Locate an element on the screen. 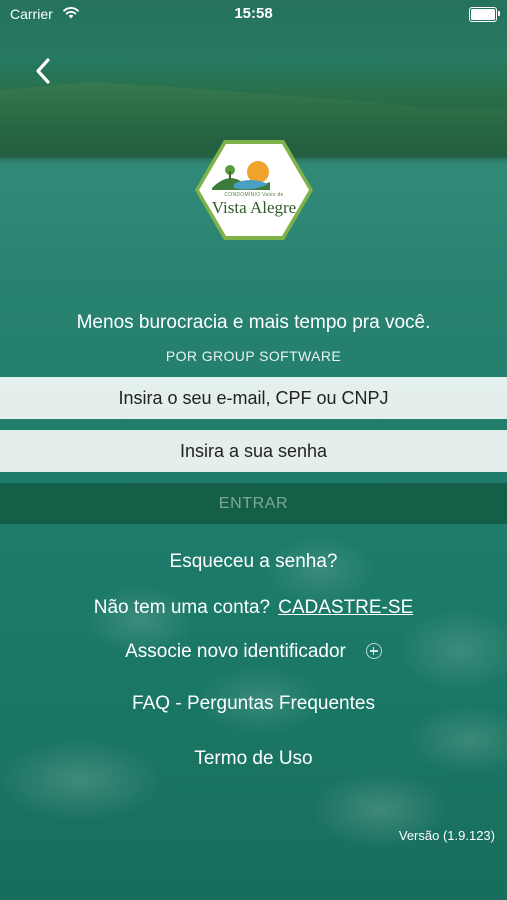  faq-link: FAQ - Perguntas Frequentes is located at coordinates (253, 704).